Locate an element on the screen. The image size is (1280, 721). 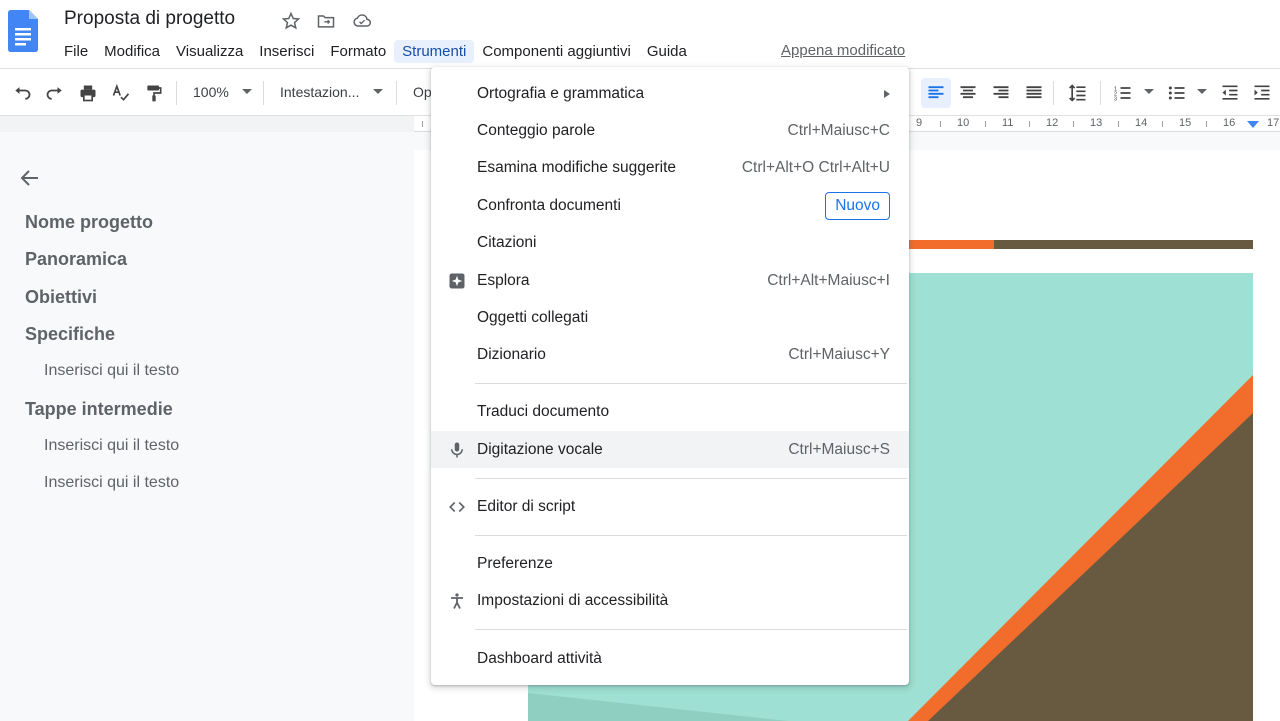
ruler-number: 17 is located at coordinates (1273, 123).